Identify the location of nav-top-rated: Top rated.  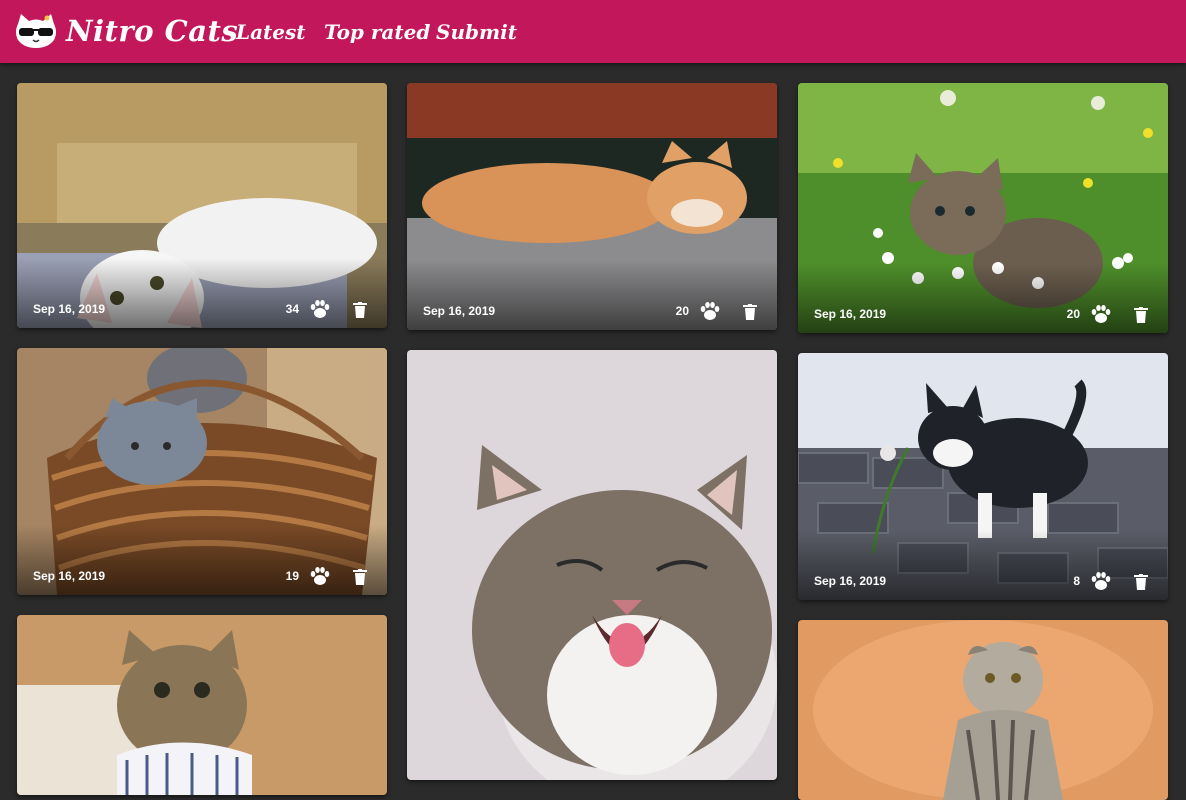
(377, 32).